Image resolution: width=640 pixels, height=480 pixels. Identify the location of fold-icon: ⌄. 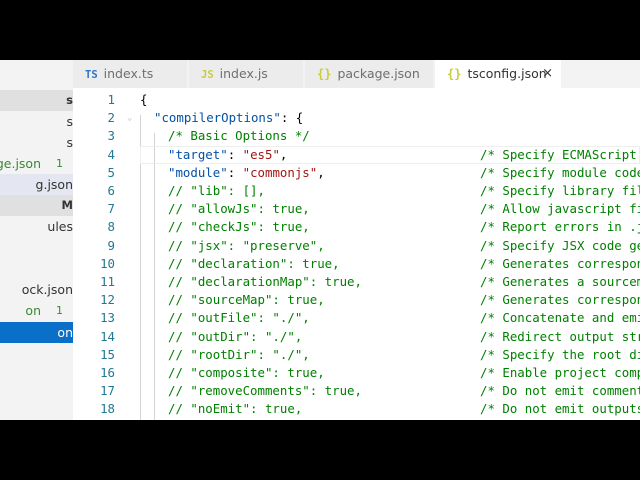
(129, 118).